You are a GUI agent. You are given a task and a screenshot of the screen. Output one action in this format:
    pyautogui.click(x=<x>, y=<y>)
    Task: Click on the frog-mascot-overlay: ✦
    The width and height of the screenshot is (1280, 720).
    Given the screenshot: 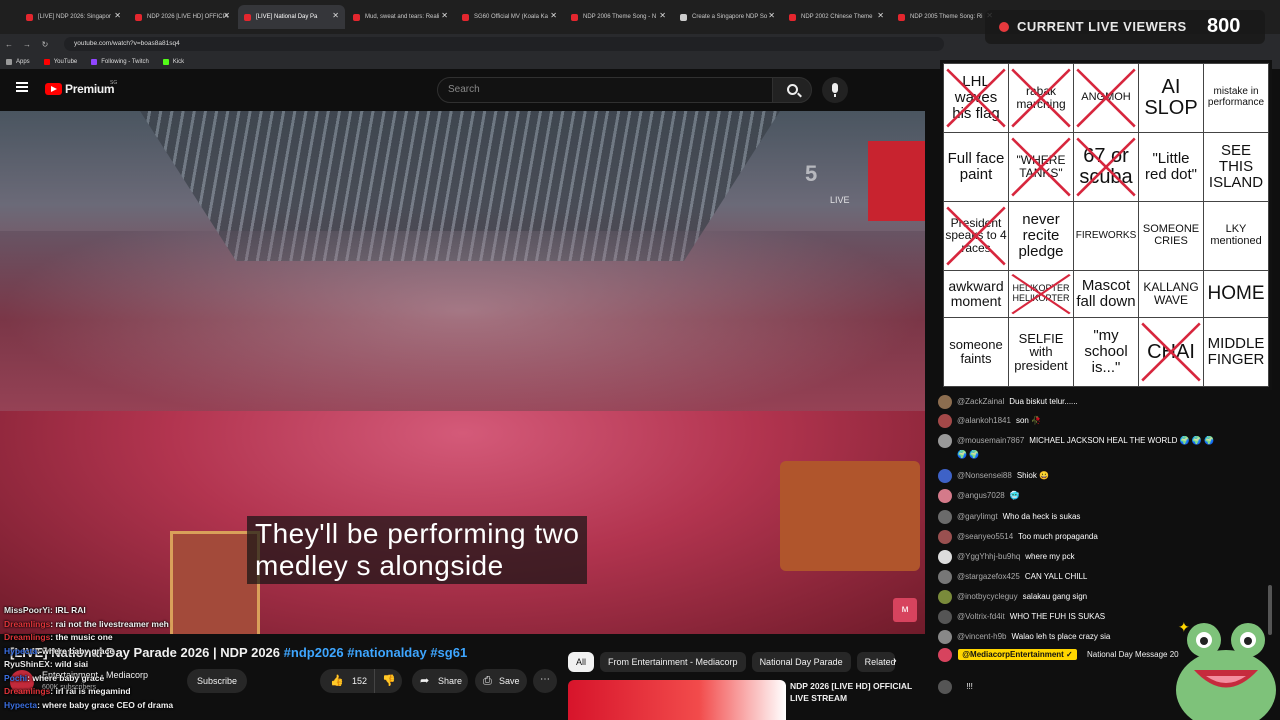 What is the action you would take?
    pyautogui.click(x=1226, y=669)
    